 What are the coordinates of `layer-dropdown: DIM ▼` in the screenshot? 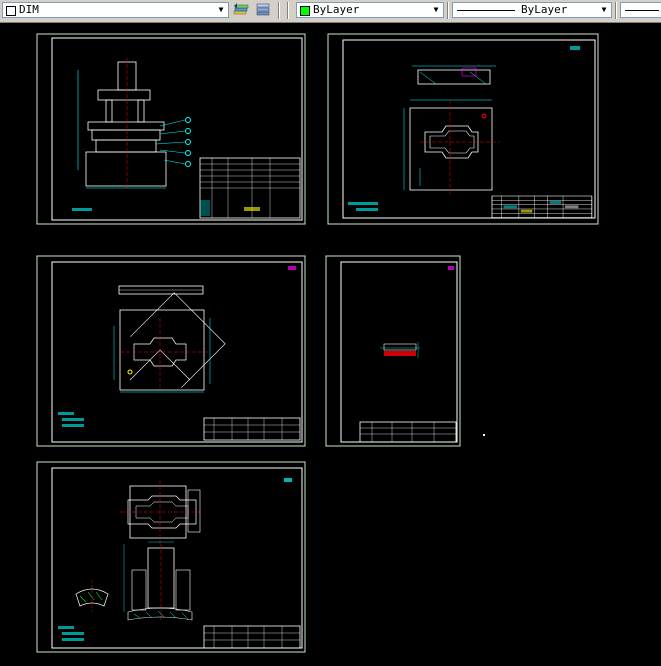 It's located at (115, 10).